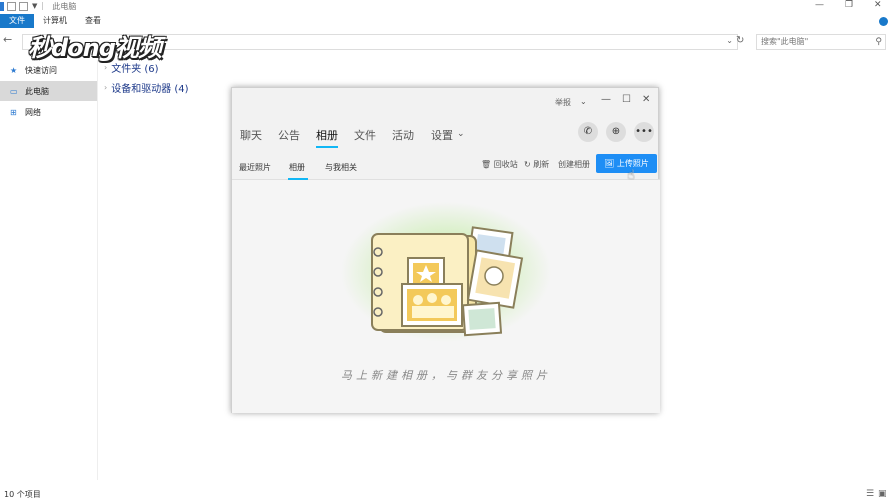  I want to click on image-icon: 🖼, so click(609, 163).